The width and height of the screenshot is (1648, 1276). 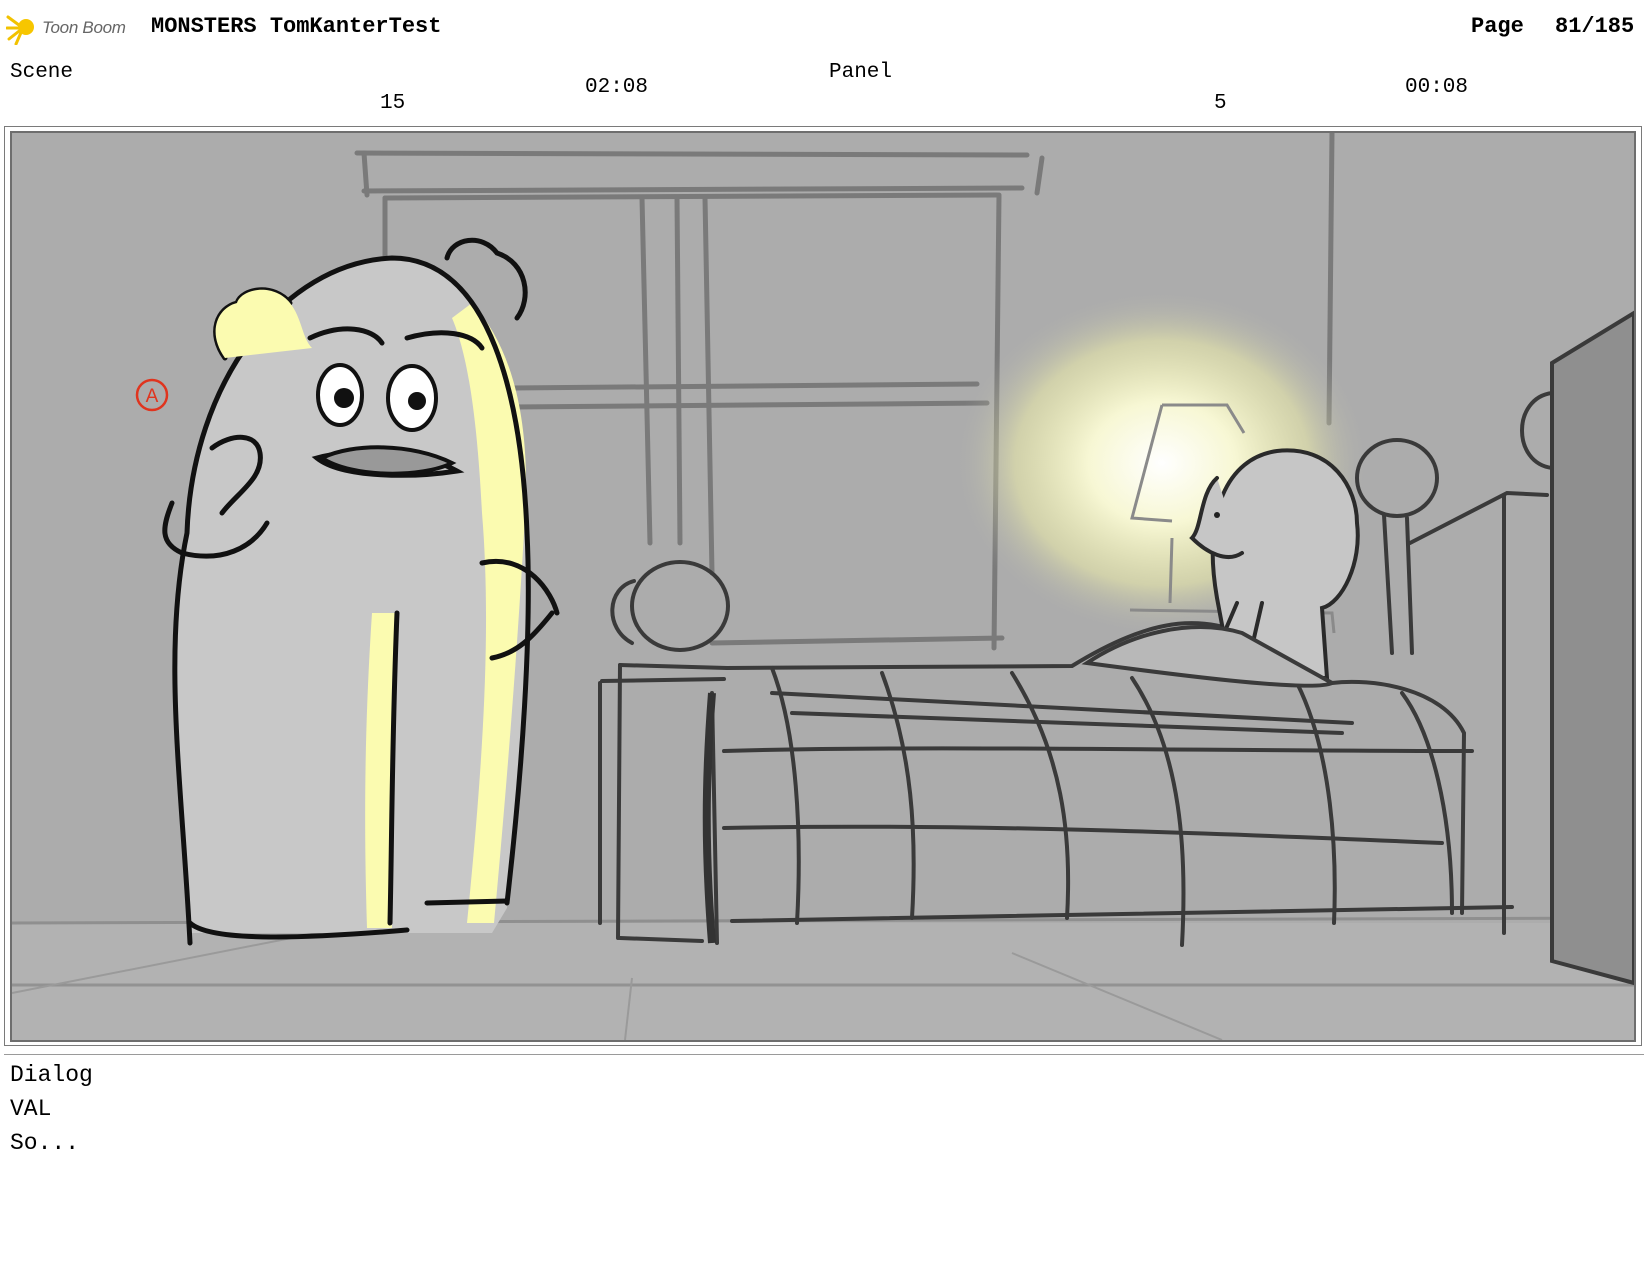 What do you see at coordinates (1595, 26) in the screenshot?
I see `page-number: 81/185` at bounding box center [1595, 26].